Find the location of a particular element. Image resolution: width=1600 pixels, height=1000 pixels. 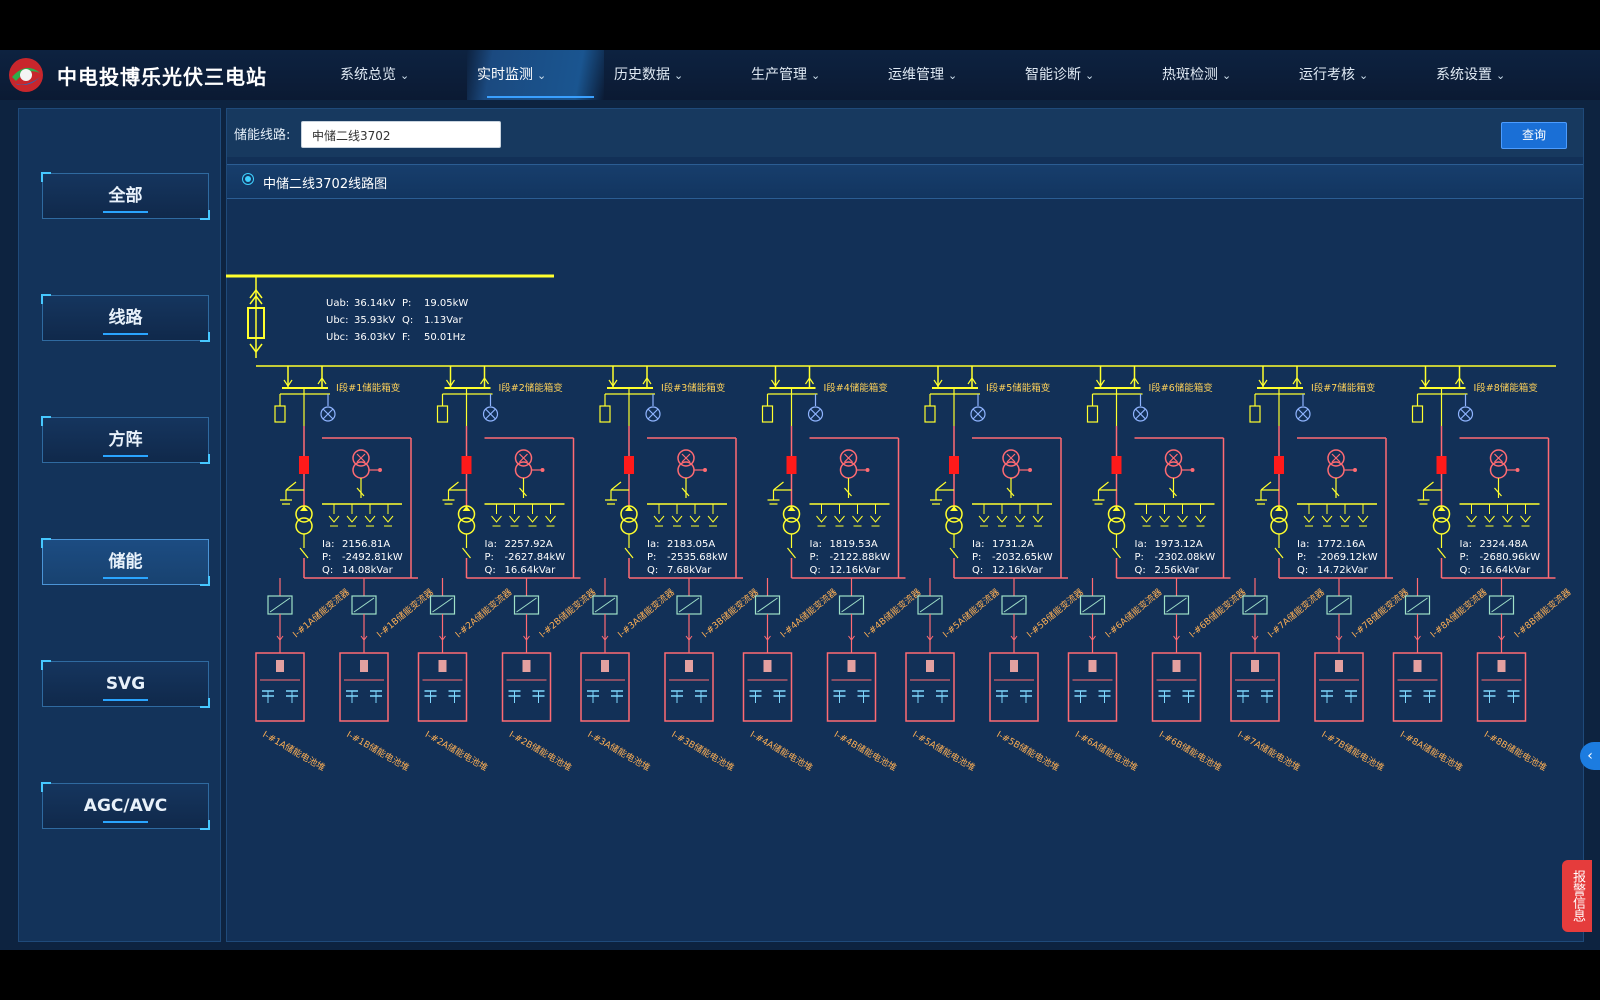

pcs-label: I-#8A储能变流器 is located at coordinates (1459, 613).